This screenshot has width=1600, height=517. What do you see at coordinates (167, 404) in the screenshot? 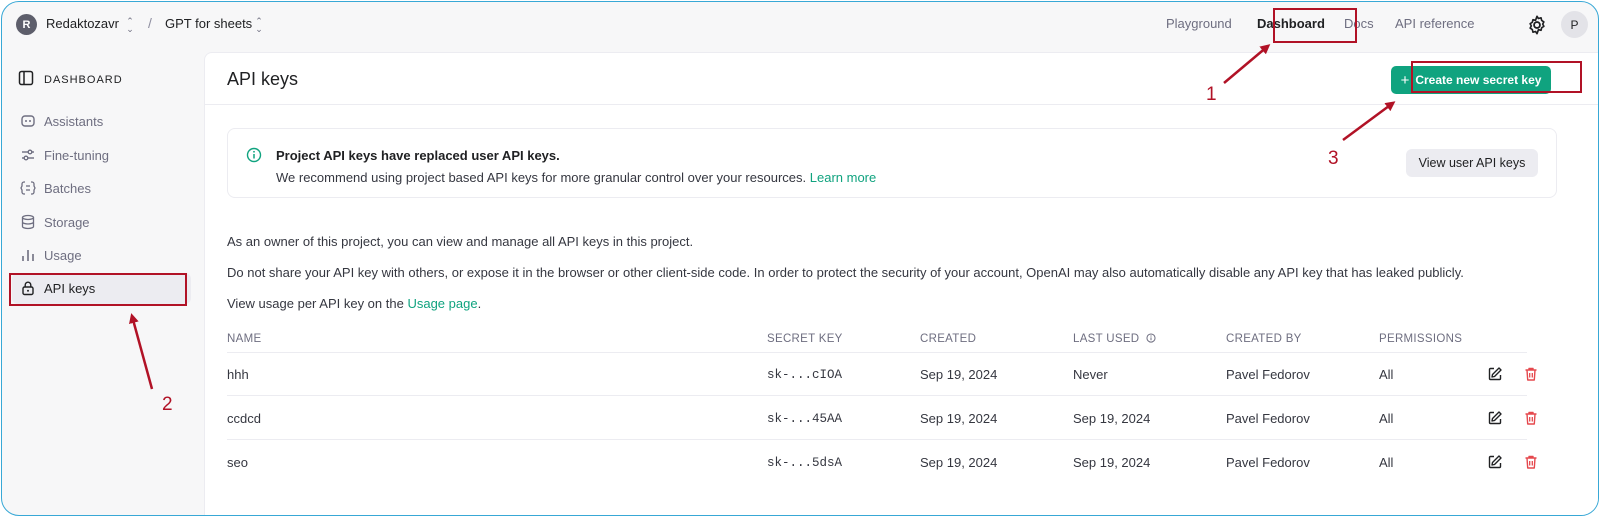
I see `annotation-label-2: 2` at bounding box center [167, 404].